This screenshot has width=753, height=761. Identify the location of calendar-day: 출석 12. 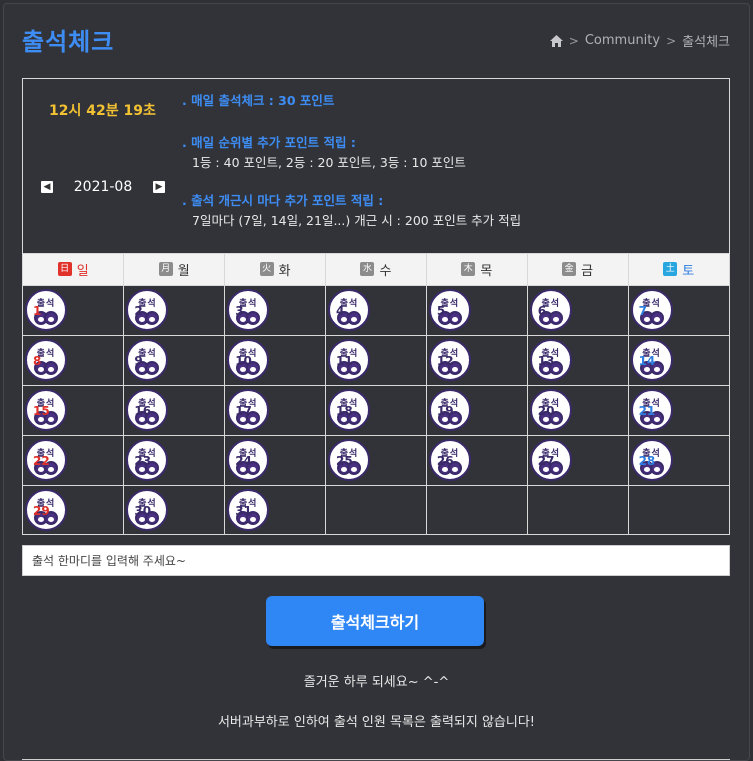
(477, 360).